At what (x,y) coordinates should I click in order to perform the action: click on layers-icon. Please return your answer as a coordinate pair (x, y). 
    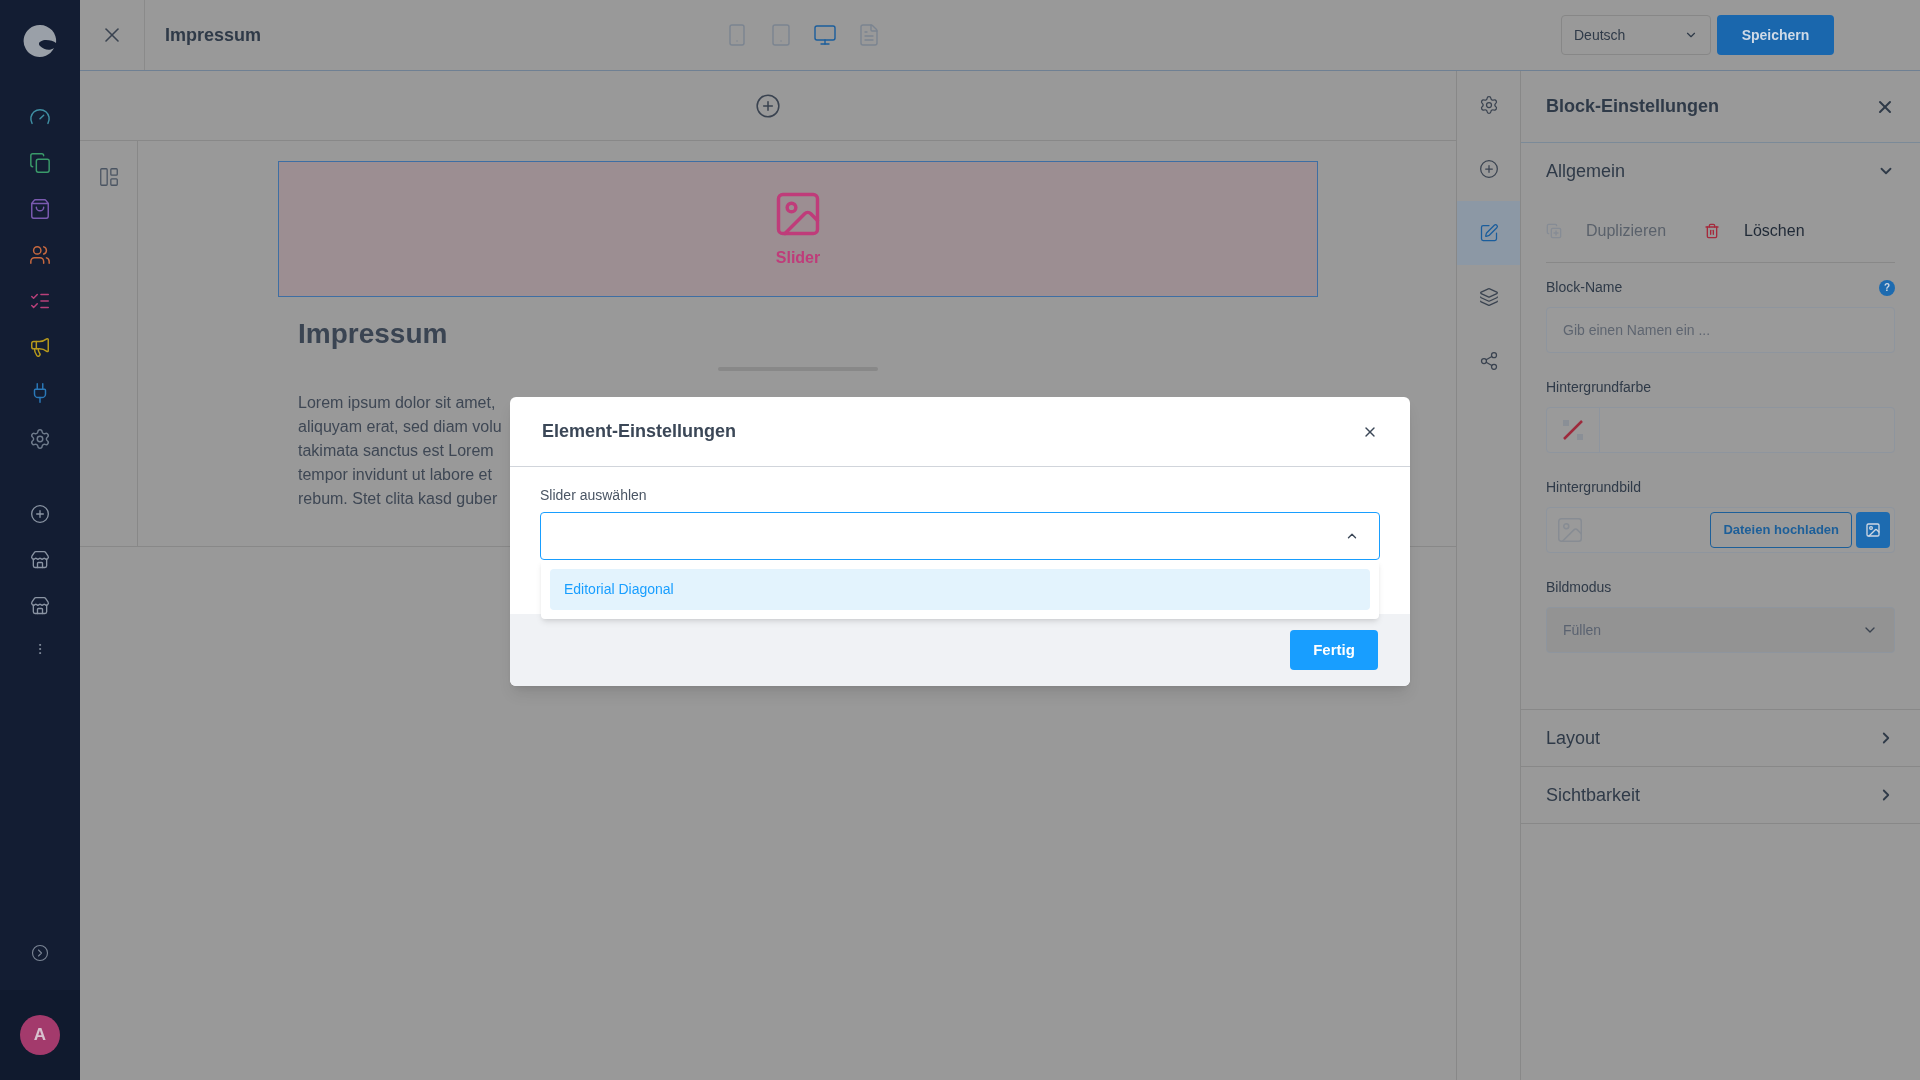
    Looking at the image, I should click on (1488, 297).